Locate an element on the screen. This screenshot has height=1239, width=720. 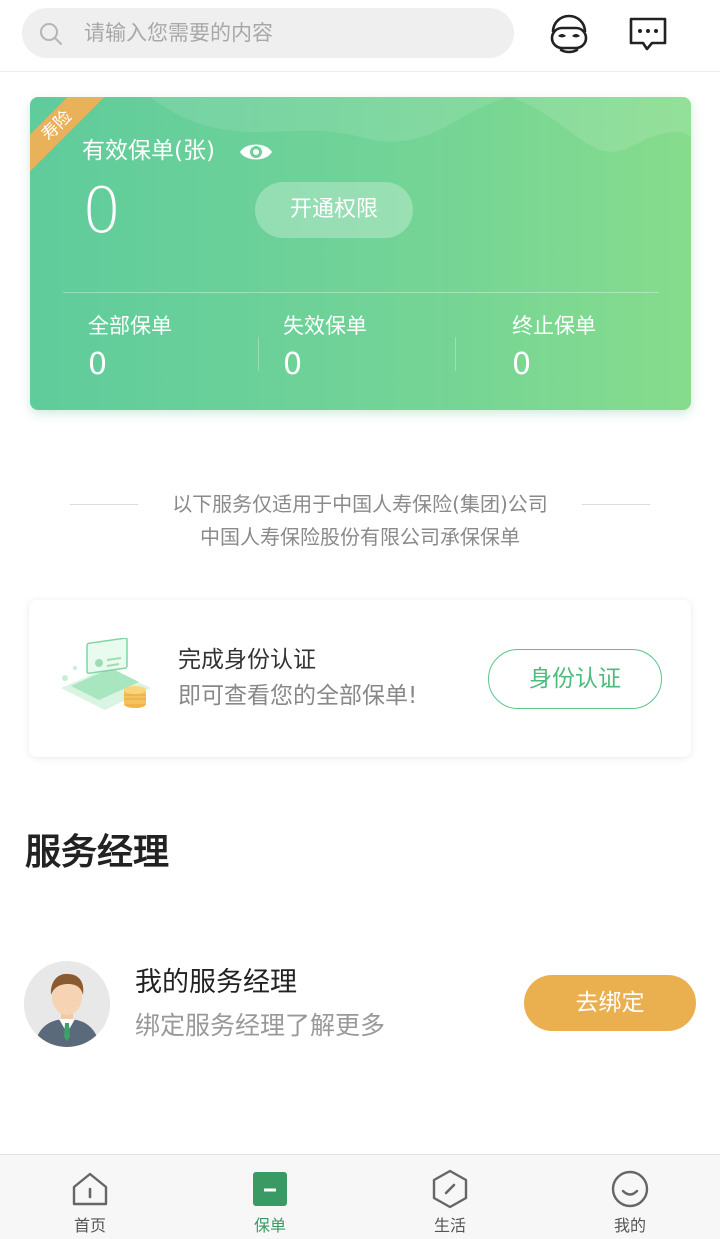
stat-label: 终止保单 is located at coordinates (554, 326).